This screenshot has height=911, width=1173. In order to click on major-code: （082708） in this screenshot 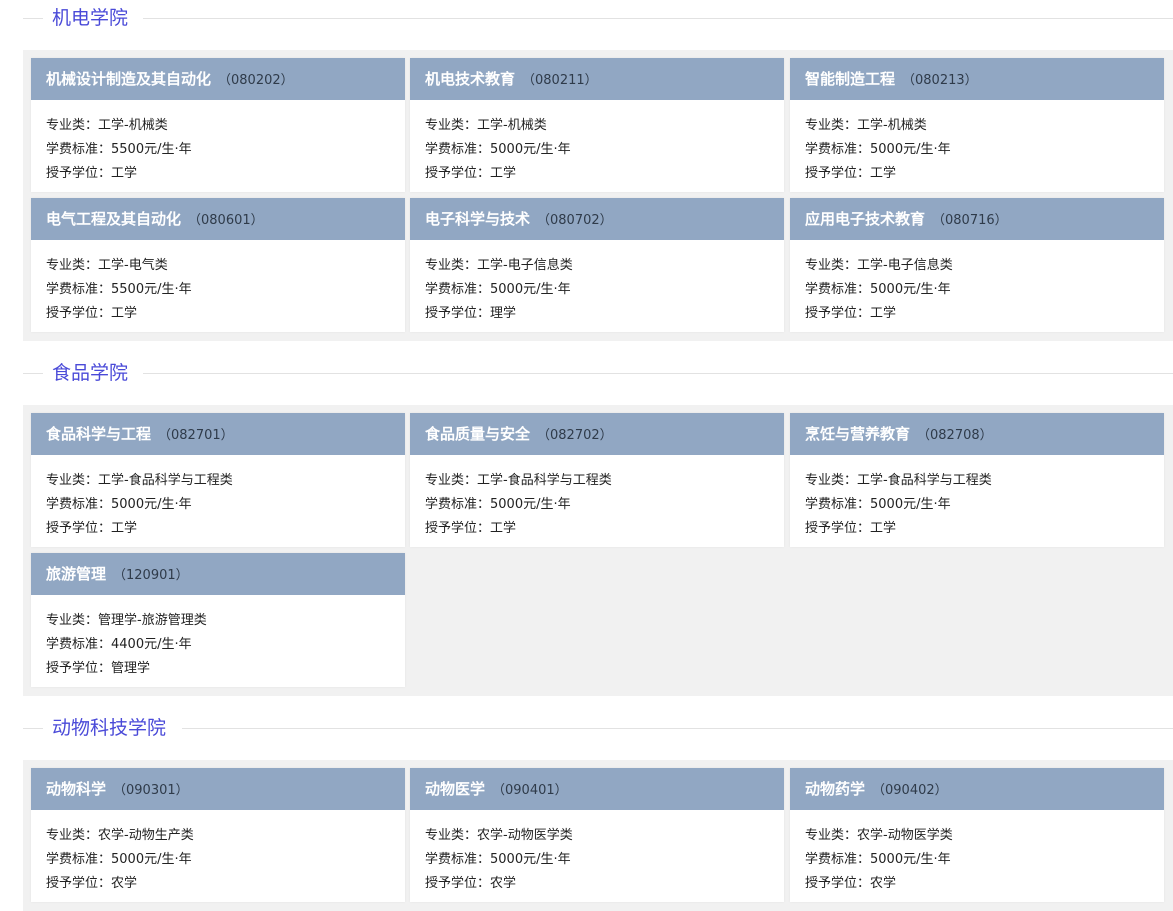, I will do `click(955, 435)`.